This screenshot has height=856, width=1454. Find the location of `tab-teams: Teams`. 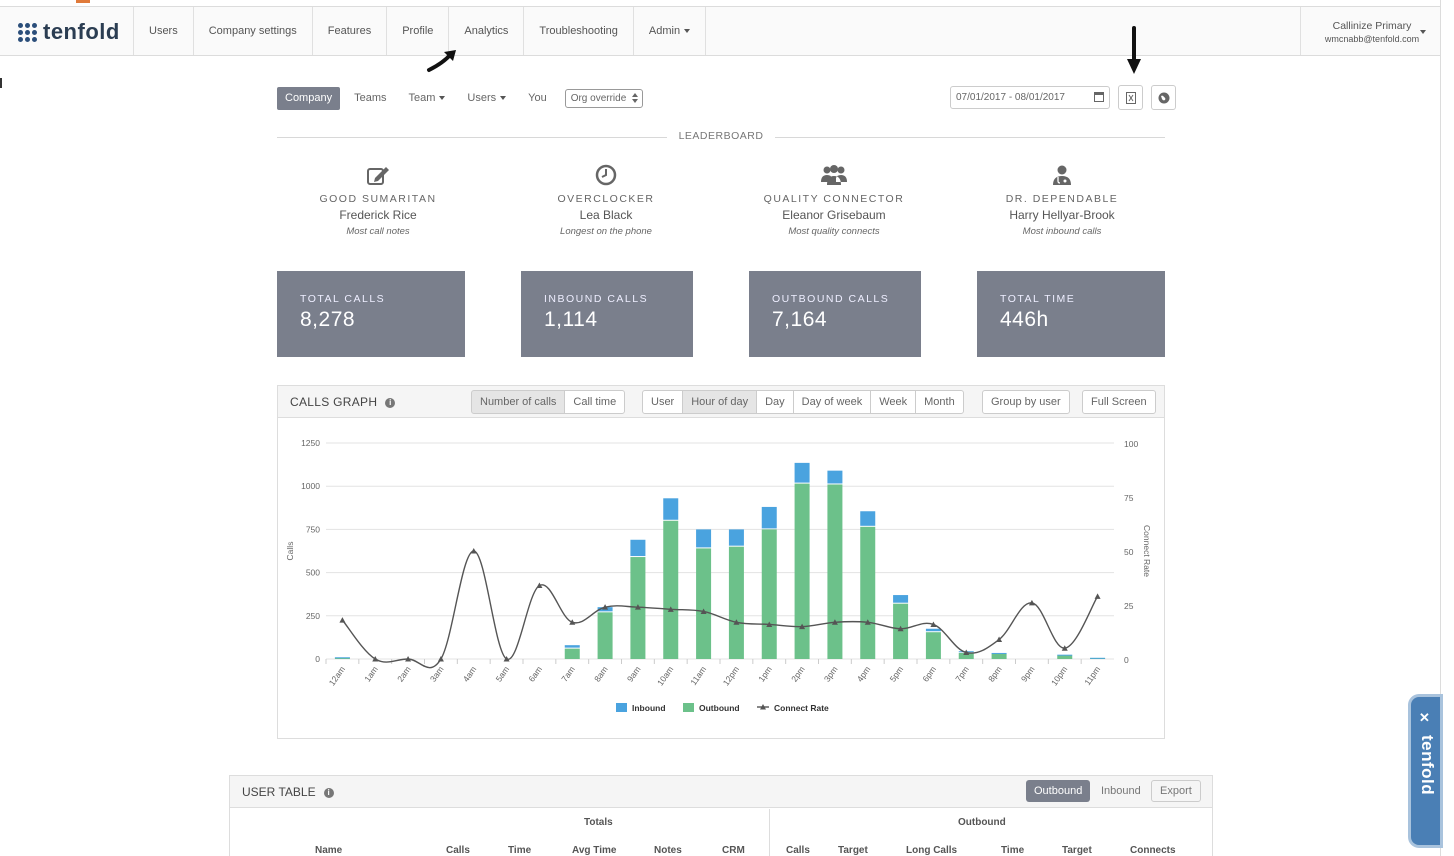

tab-teams: Teams is located at coordinates (370, 98).